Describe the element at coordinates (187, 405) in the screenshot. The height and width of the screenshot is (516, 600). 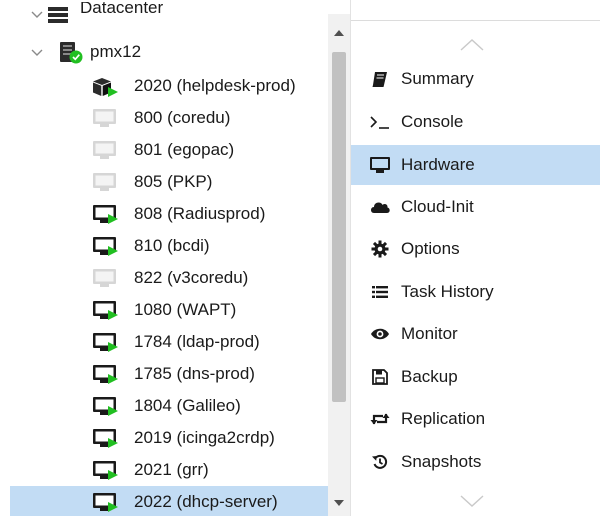
I see `tree-item-label: 1804 (Galileo)` at that location.